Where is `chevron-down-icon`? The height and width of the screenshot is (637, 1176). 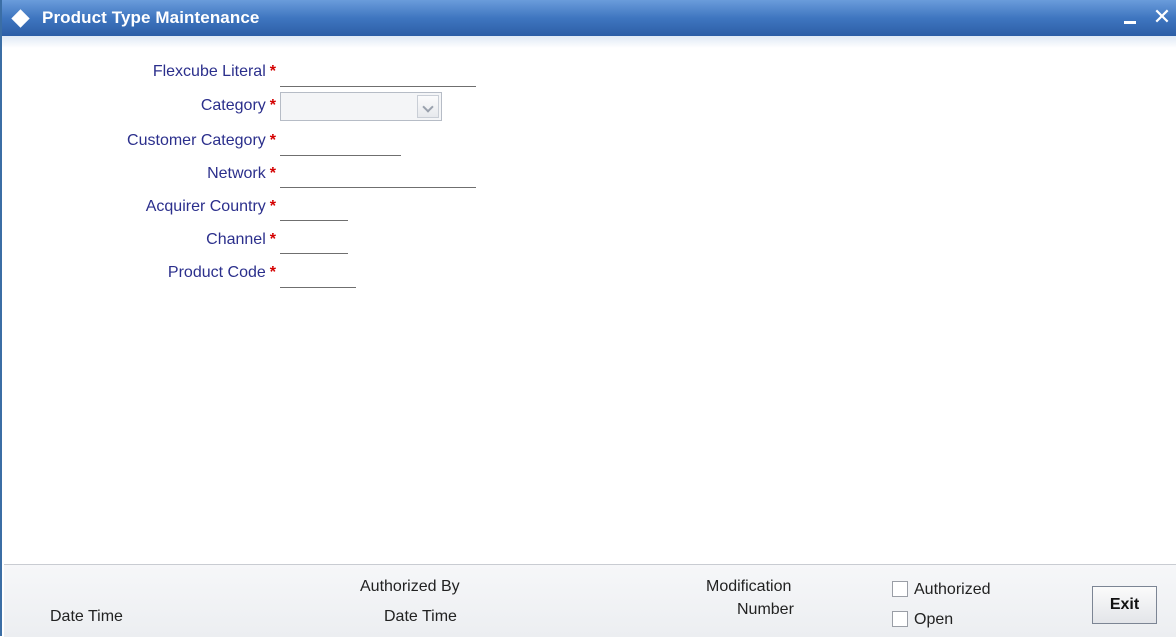
chevron-down-icon is located at coordinates (428, 106).